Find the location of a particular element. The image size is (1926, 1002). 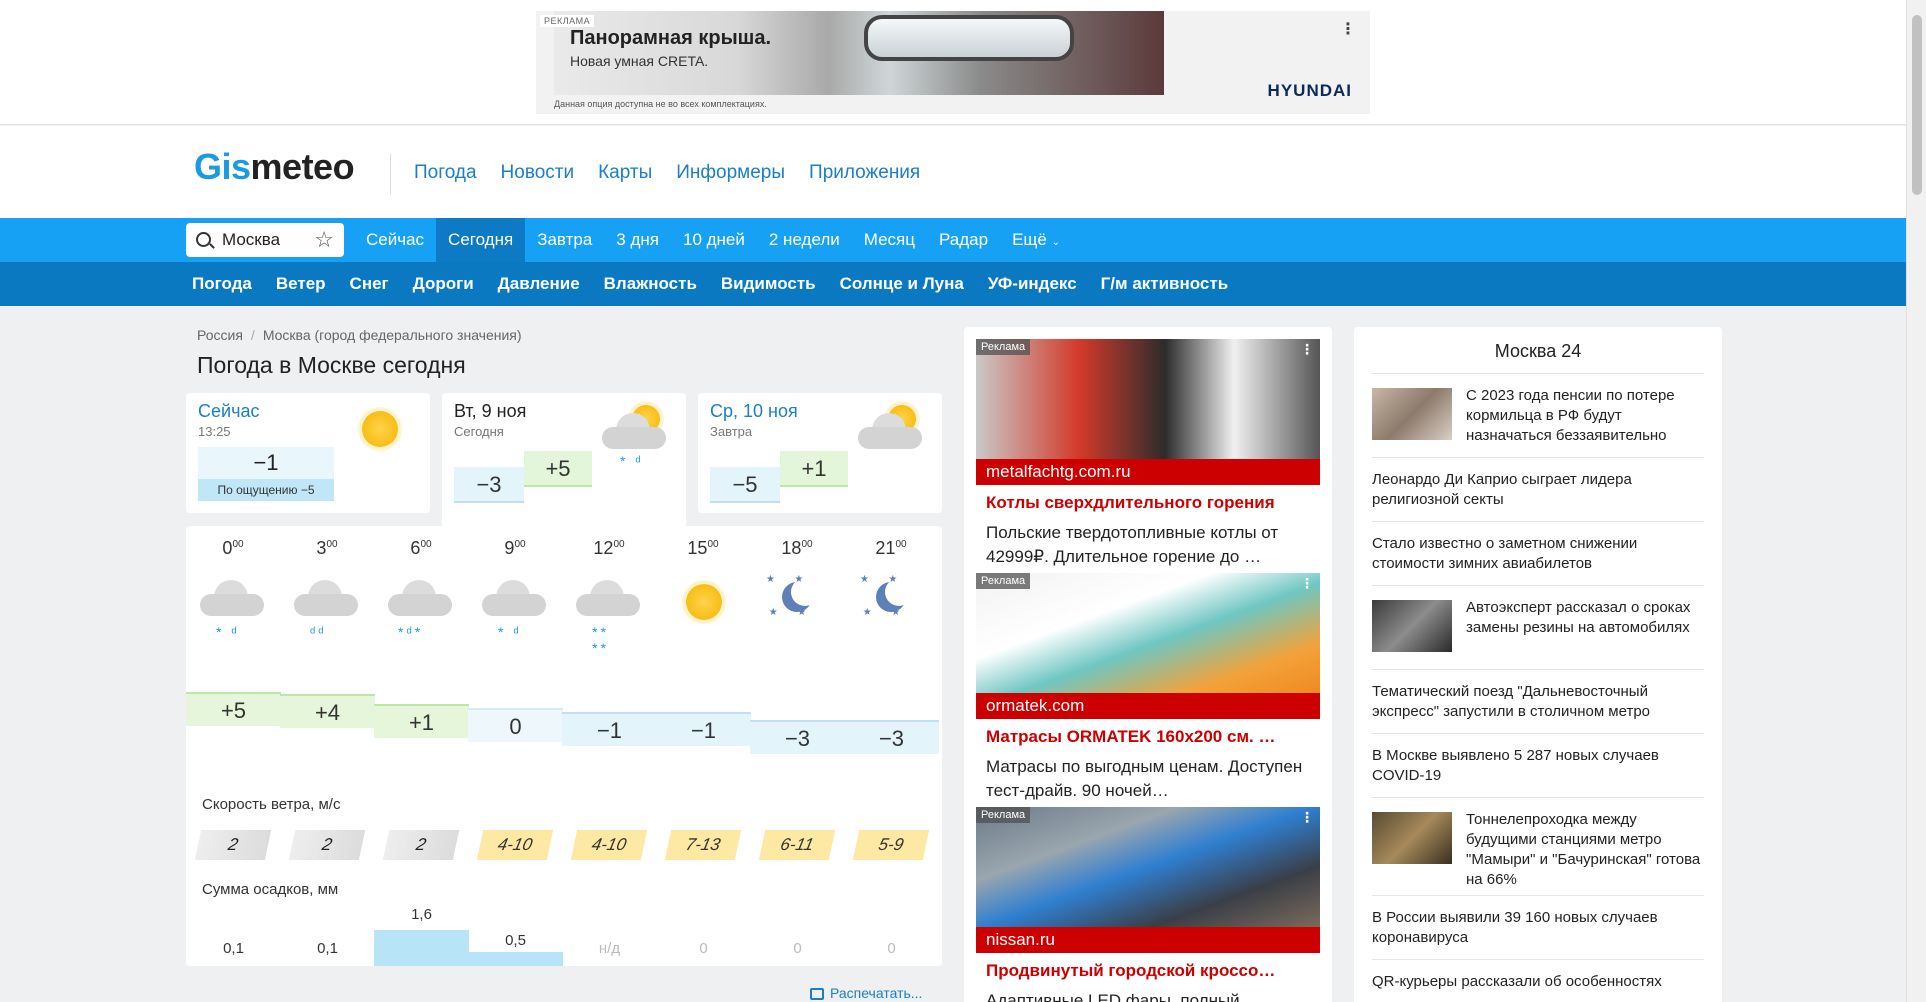

nav-maps: Карты is located at coordinates (625, 173).